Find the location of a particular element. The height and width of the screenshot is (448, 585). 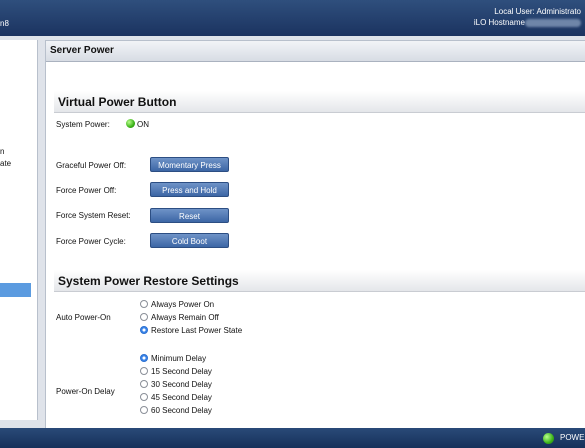

bottom-status-bar: POWE is located at coordinates (292, 438).